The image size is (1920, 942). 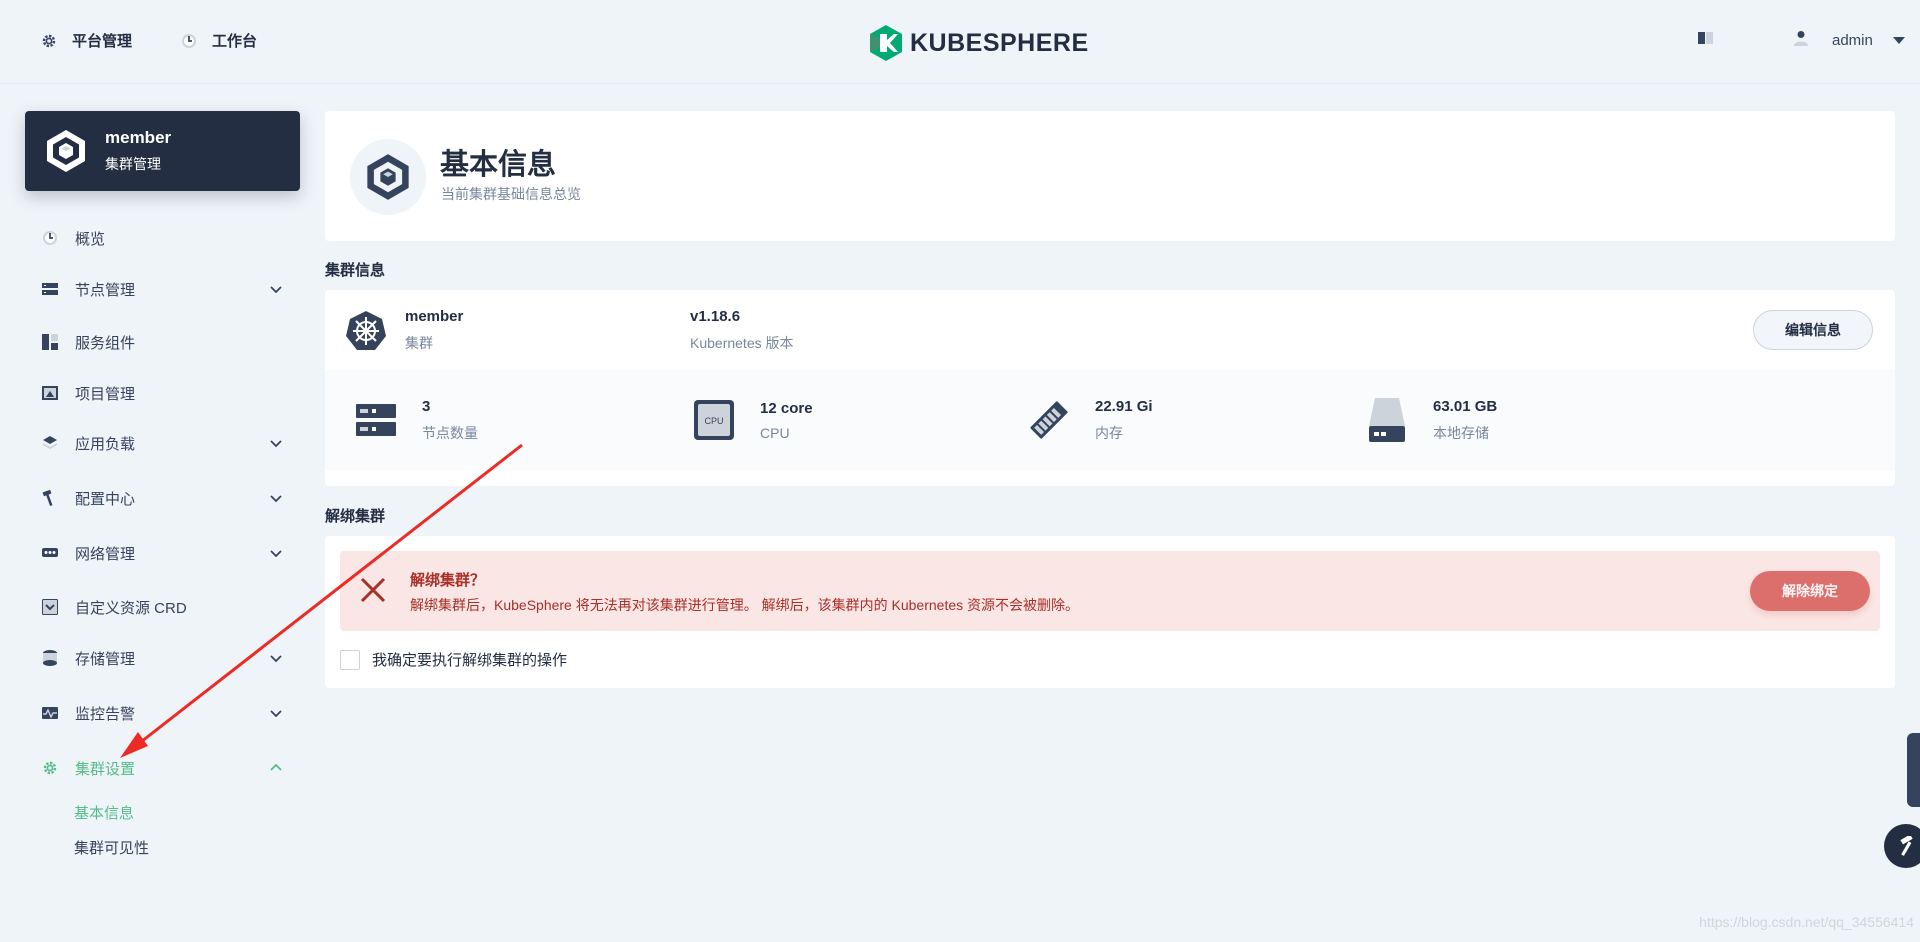 What do you see at coordinates (470, 660) in the screenshot?
I see `confirm-unbind-label: 我确定要执行解绑集群的操作` at bounding box center [470, 660].